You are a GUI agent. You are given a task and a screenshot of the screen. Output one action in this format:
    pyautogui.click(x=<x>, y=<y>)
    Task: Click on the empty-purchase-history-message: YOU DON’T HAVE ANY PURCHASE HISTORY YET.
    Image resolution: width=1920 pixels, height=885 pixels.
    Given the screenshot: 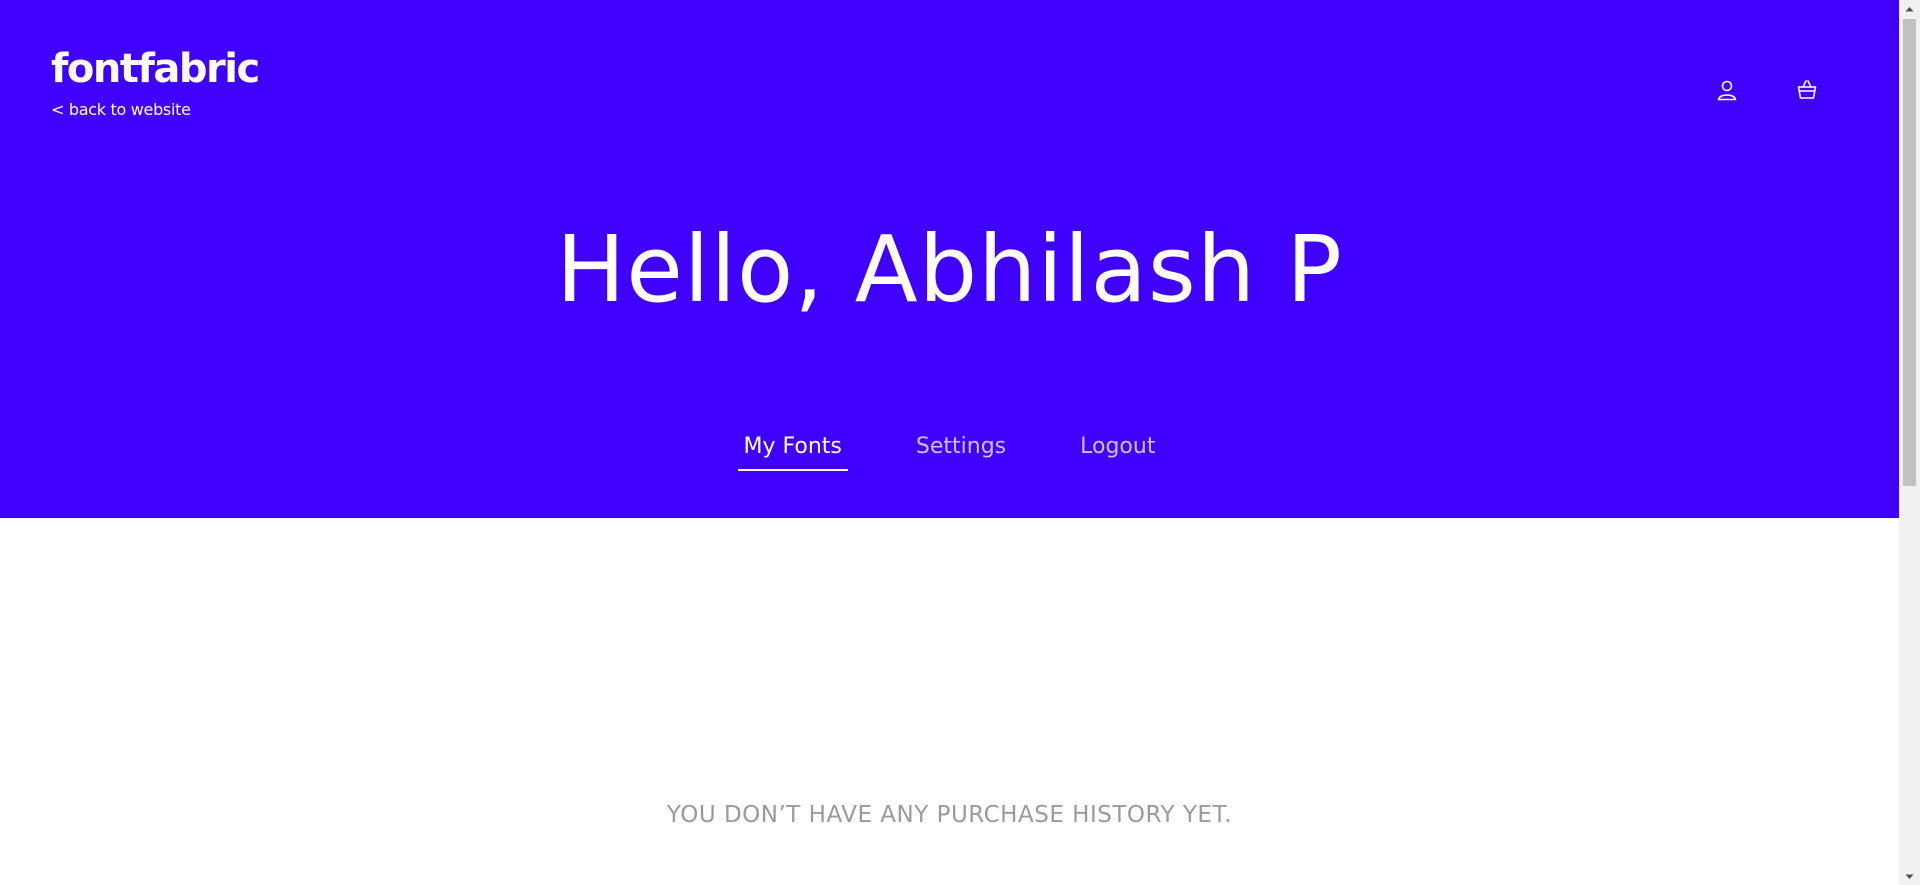 What is the action you would take?
    pyautogui.click(x=949, y=815)
    